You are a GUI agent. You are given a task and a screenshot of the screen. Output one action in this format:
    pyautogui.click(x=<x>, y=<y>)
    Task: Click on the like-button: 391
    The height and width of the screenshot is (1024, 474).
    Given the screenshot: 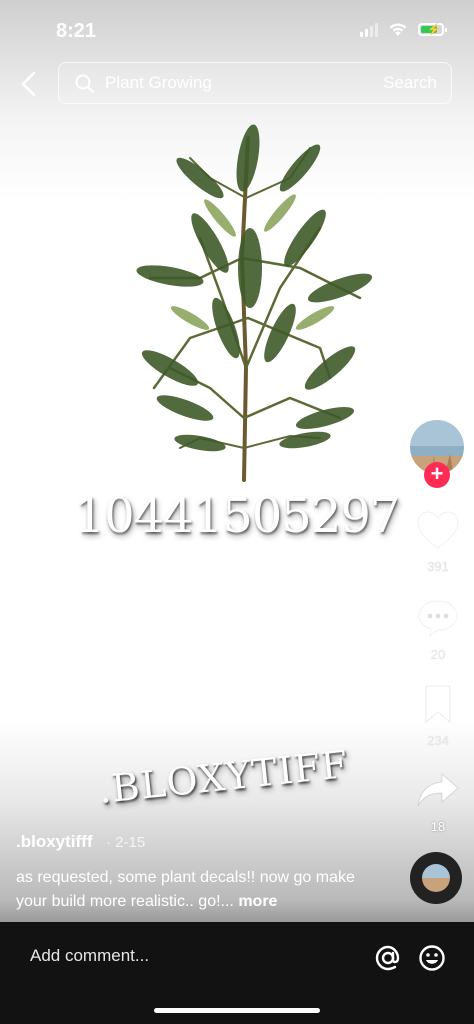 What is the action you would take?
    pyautogui.click(x=438, y=542)
    